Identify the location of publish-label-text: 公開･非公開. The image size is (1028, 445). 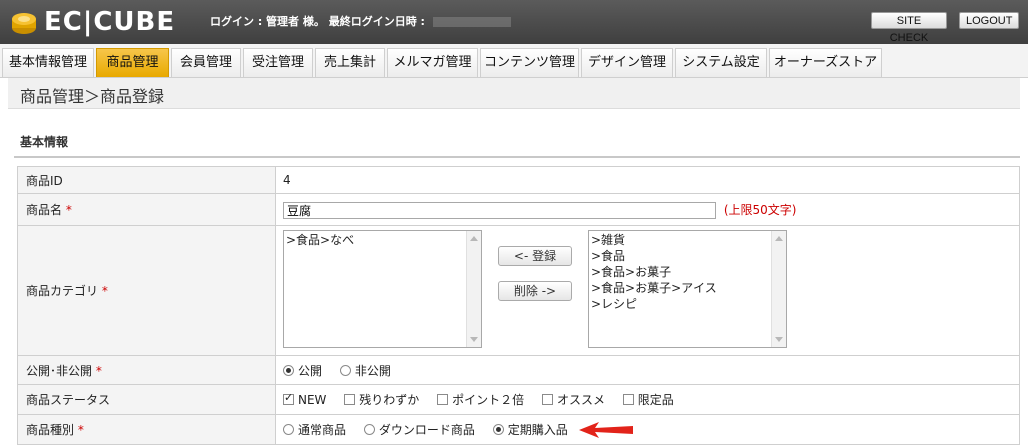
(59, 370).